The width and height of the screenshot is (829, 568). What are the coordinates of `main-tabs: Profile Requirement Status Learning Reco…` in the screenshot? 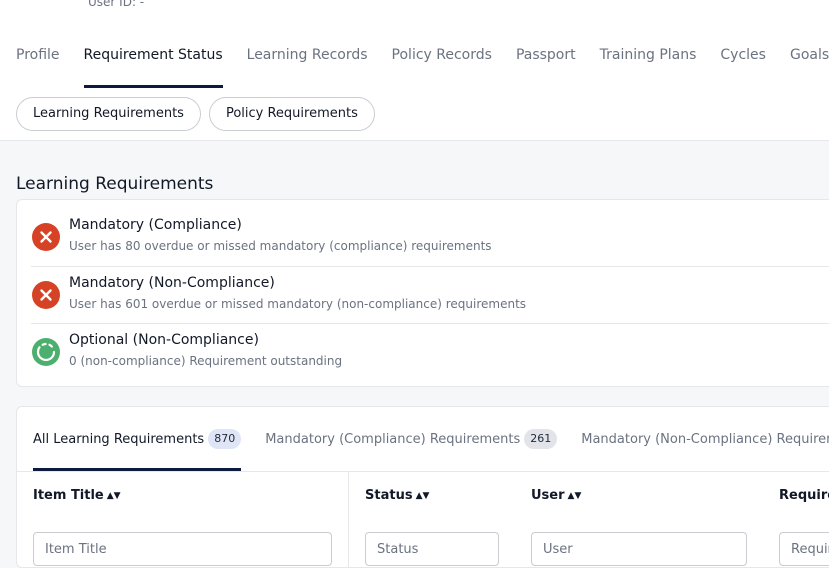 It's located at (422, 66).